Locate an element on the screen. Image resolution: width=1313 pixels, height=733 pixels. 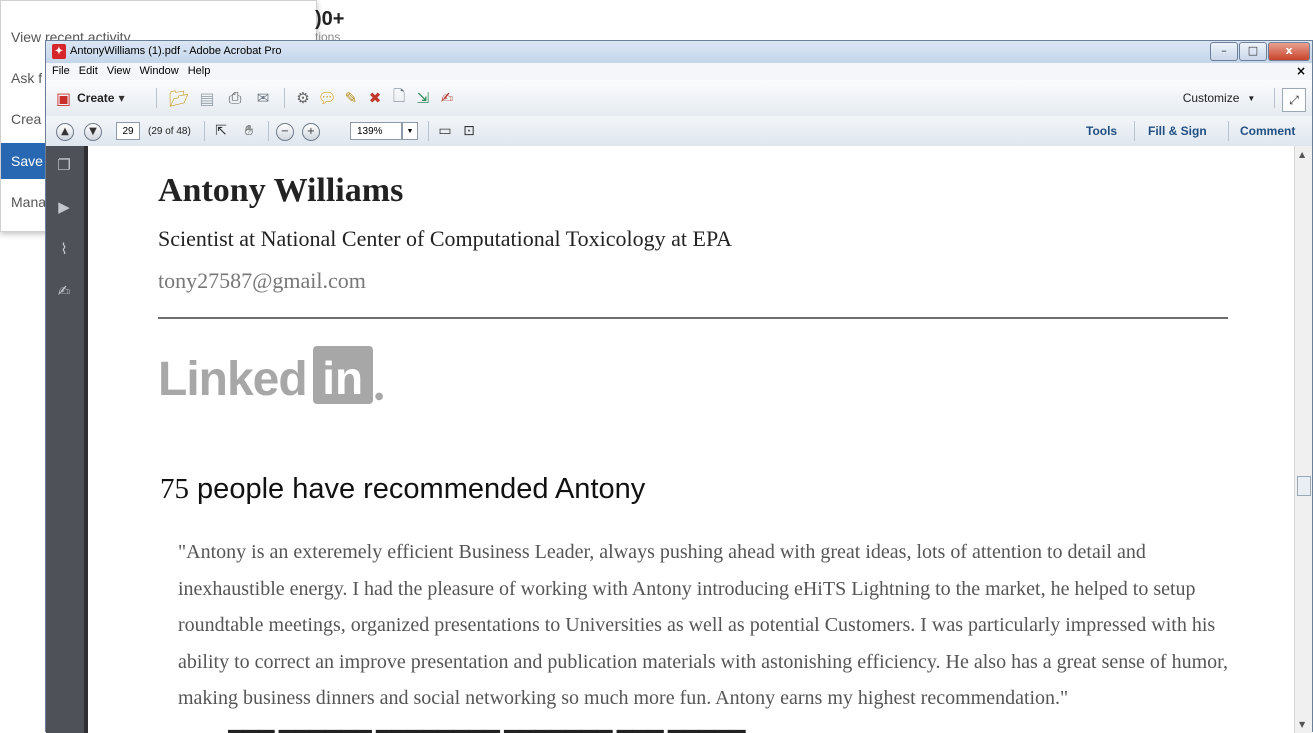
next-page-button: ▼ is located at coordinates (93, 132).